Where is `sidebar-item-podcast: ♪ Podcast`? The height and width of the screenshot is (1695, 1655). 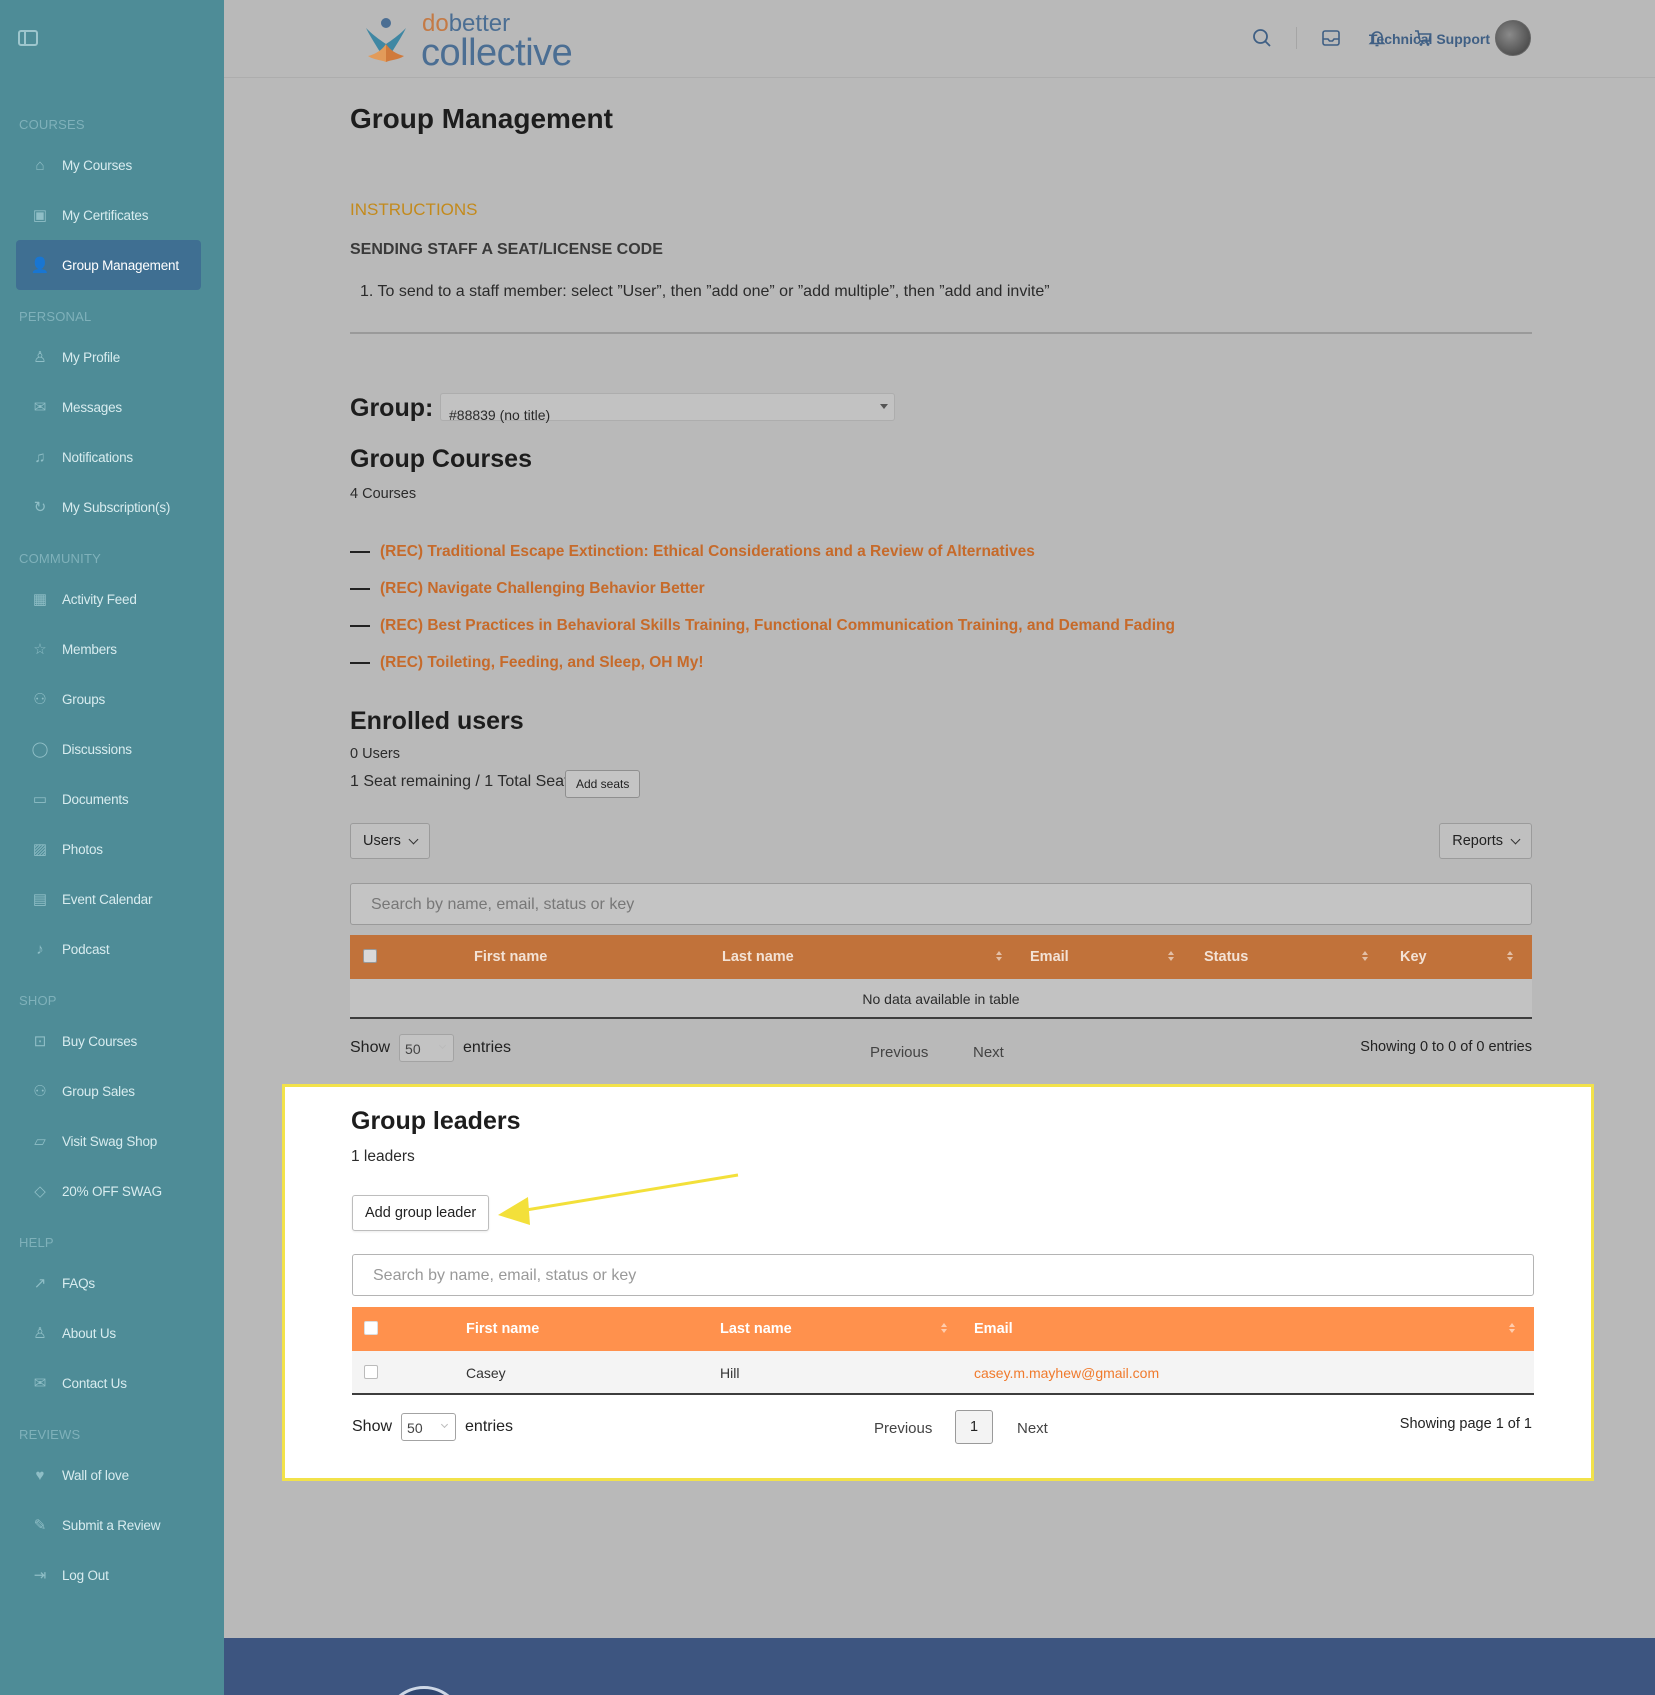 sidebar-item-podcast: ♪ Podcast is located at coordinates (108, 949).